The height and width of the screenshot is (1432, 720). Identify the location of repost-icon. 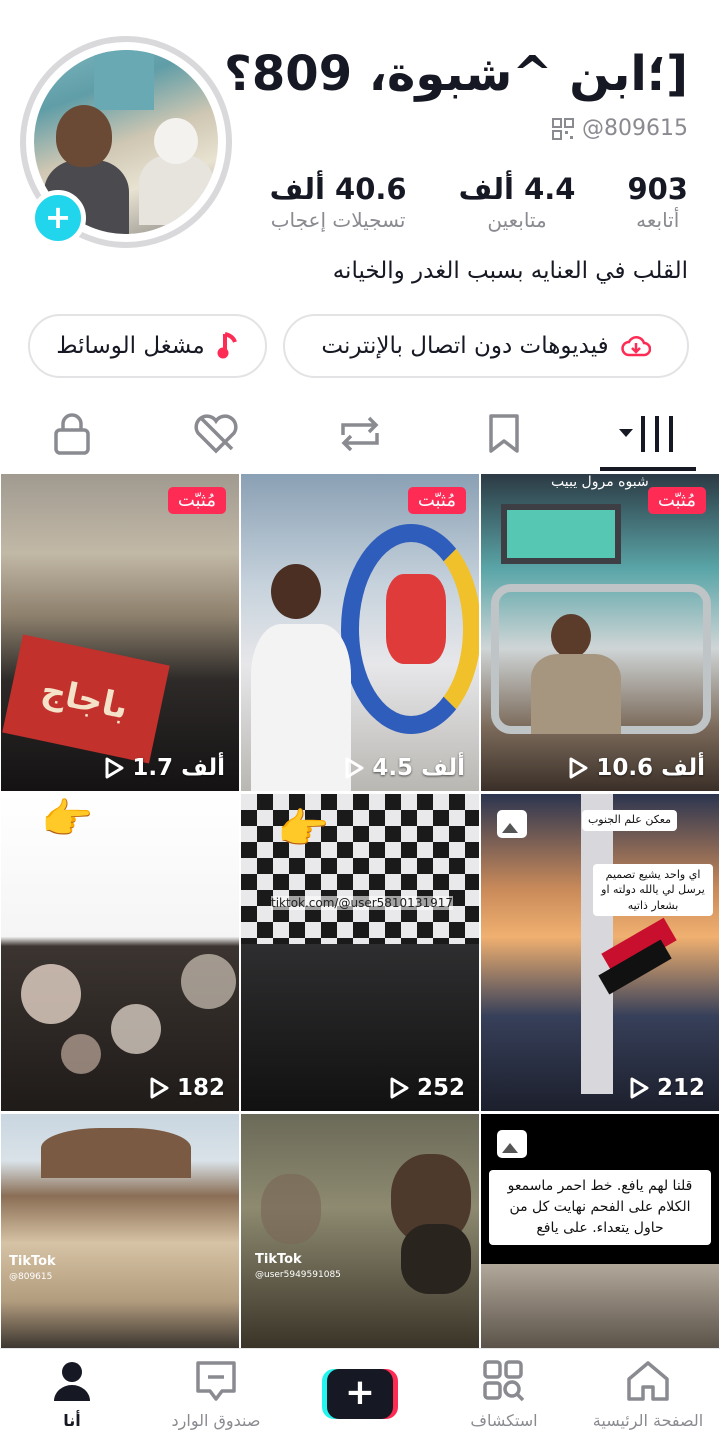
(360, 434).